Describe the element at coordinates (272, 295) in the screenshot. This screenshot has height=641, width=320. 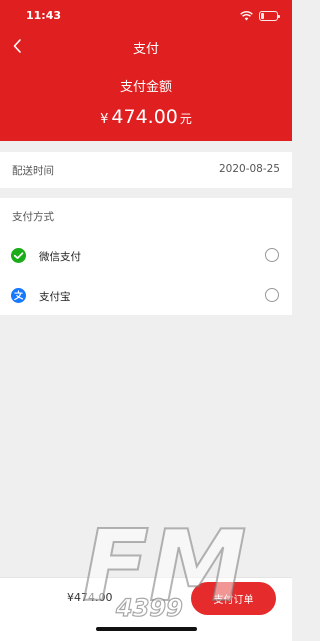
I see `alipay-radio` at that location.